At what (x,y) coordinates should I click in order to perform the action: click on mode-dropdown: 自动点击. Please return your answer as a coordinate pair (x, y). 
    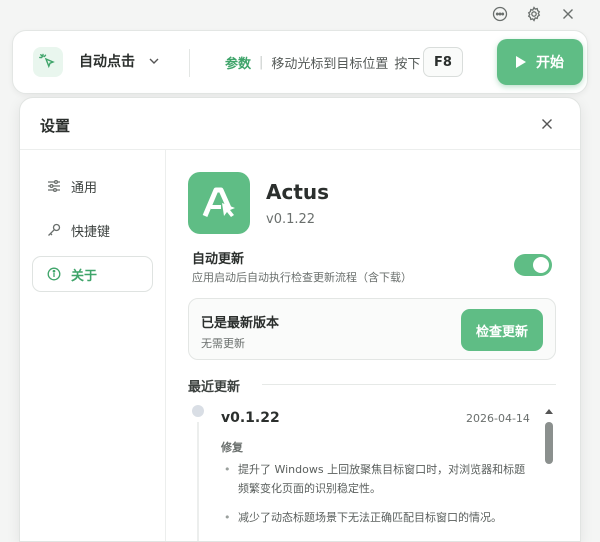
    Looking at the image, I should click on (120, 61).